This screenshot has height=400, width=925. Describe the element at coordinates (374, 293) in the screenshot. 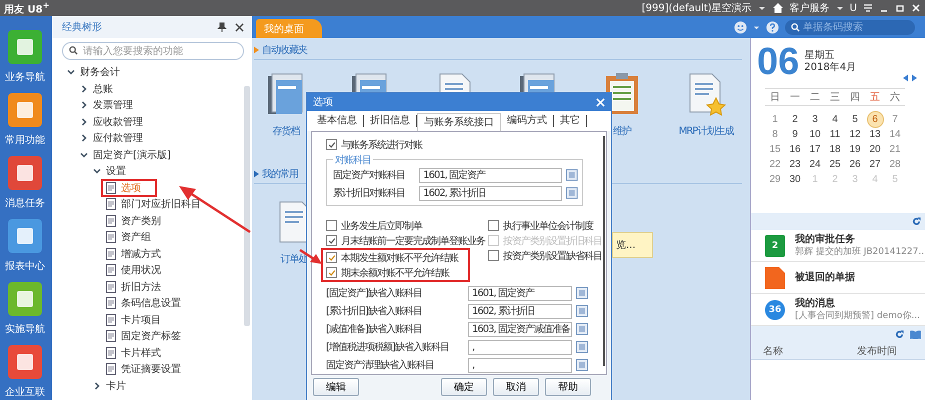

I see `field-label: [固定资产]缺省入账科目` at that location.